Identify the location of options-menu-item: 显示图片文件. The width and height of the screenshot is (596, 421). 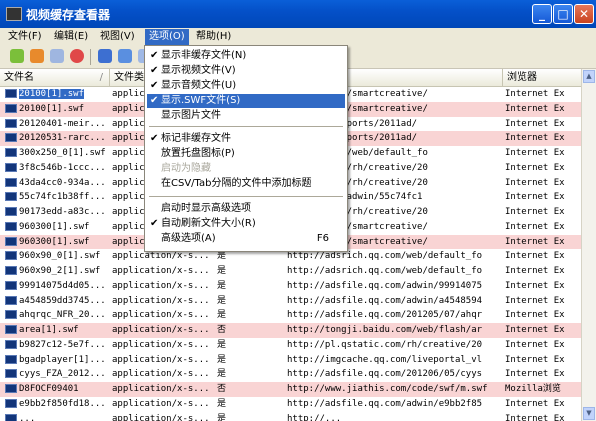
(246, 116).